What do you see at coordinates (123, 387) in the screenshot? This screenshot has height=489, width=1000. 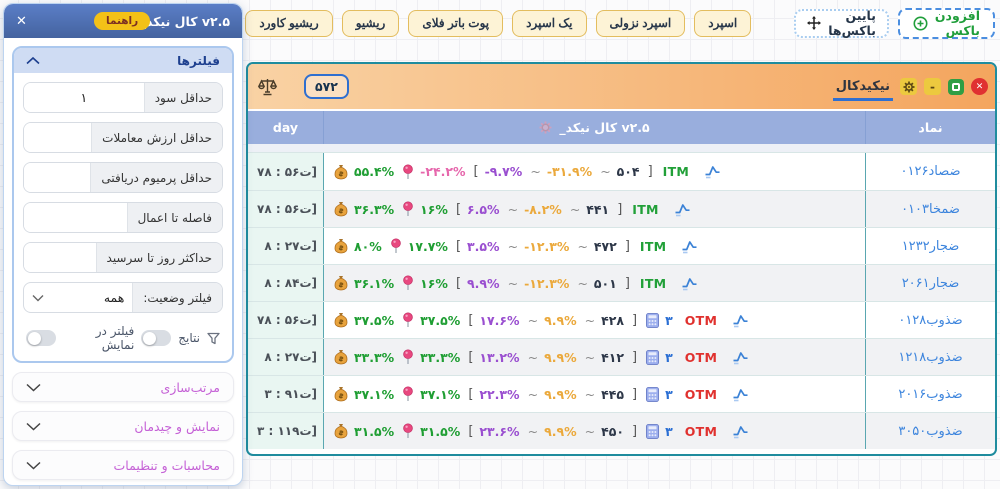 I see `section-sorting: مرتب‌سازی` at bounding box center [123, 387].